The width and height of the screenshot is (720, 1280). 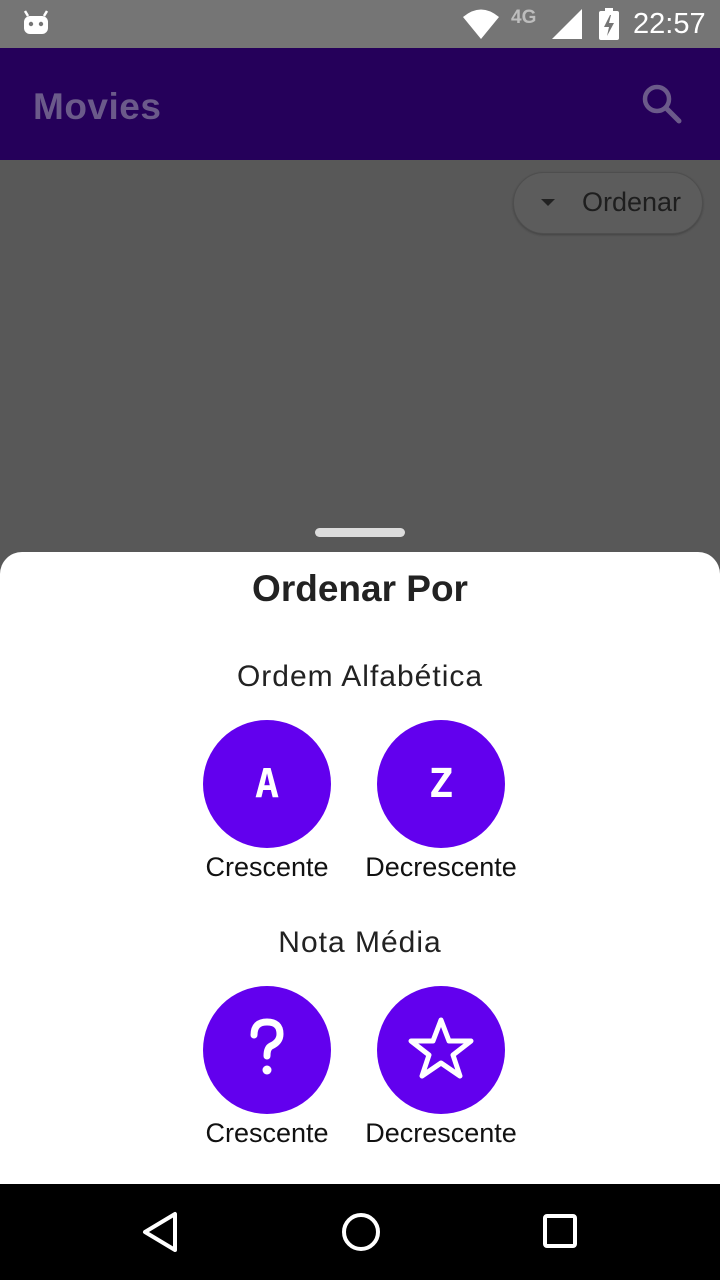 What do you see at coordinates (360, 676) in the screenshot?
I see `section-title-alphabetical: Ordem Alfabética` at bounding box center [360, 676].